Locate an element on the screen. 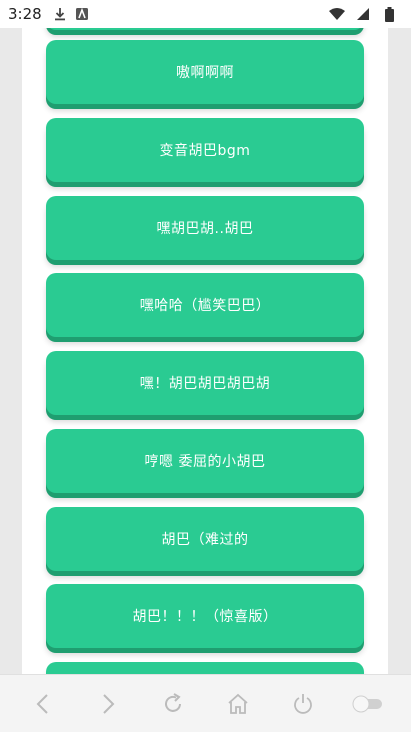 The height and width of the screenshot is (732, 411). status-time: 3:28 is located at coordinates (25, 14).